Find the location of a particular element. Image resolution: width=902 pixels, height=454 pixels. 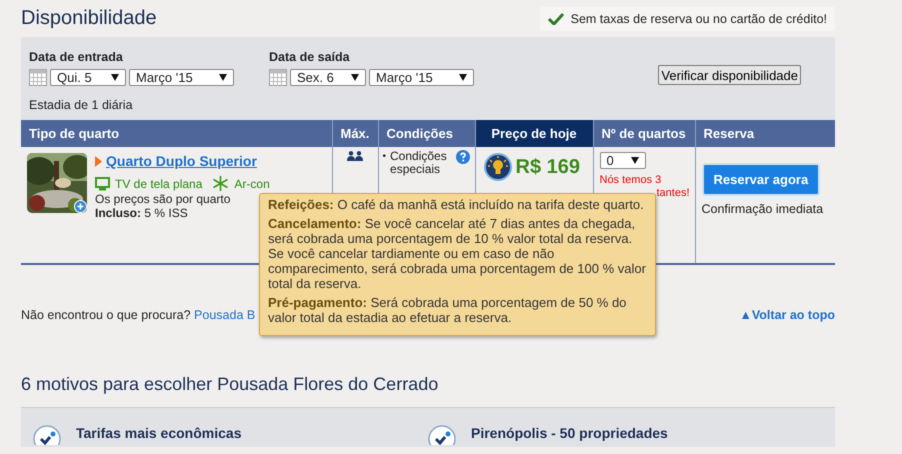

page-title: Disponibilidade is located at coordinates (89, 18).